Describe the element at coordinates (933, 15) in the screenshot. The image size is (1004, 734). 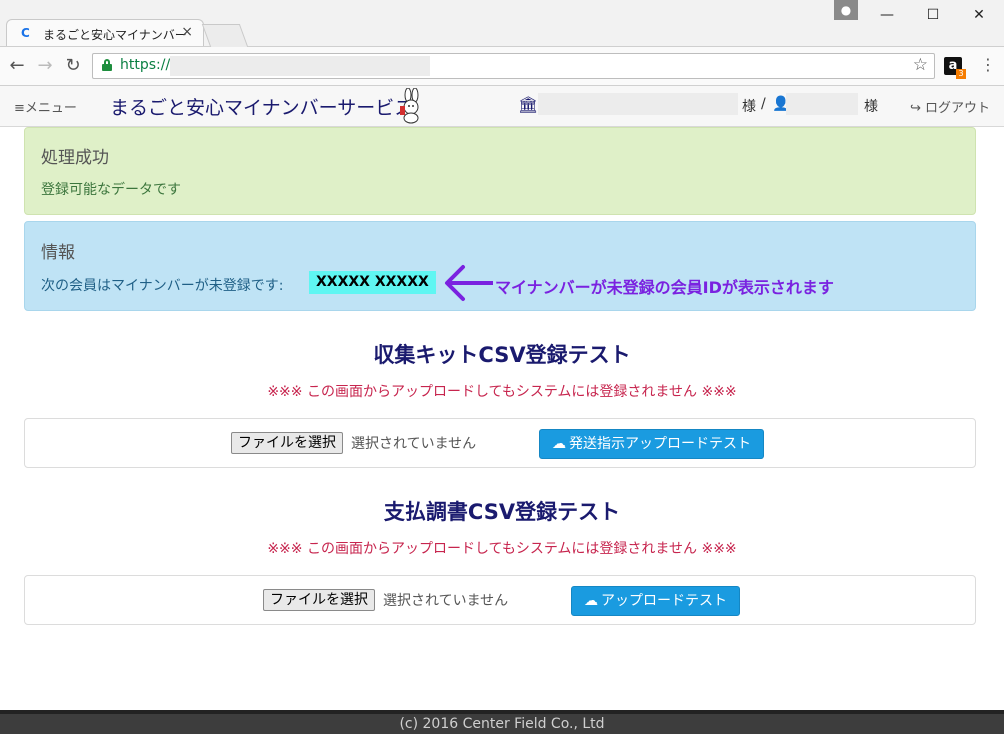
I see `maximize-button: ☐` at that location.